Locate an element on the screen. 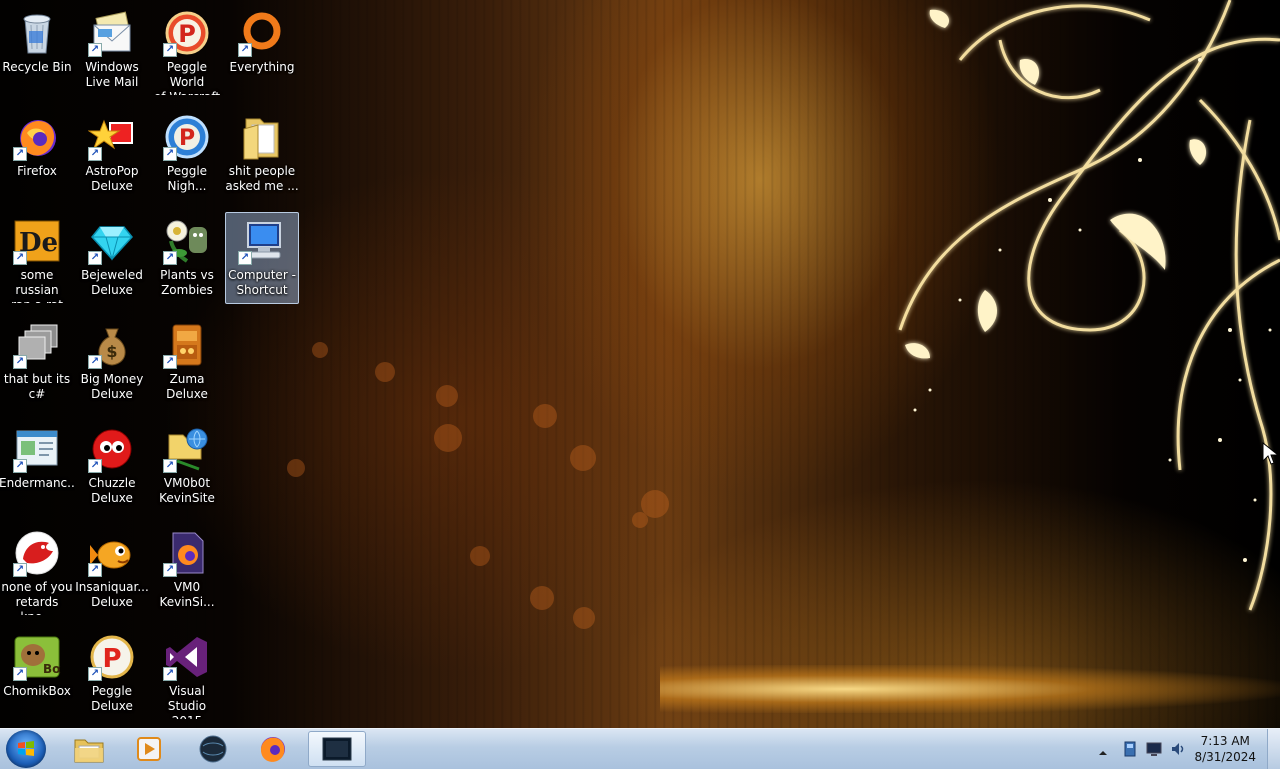 The image size is (1280, 769). volume-icon is located at coordinates (1178, 749).